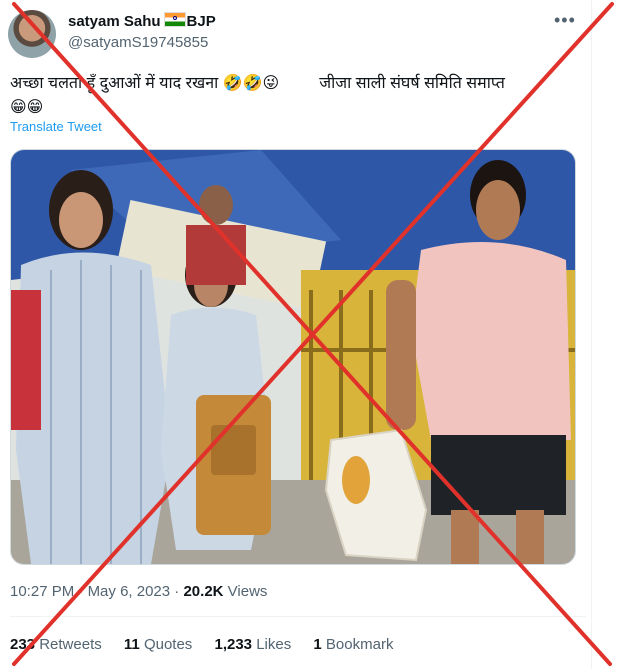 The width and height of the screenshot is (618, 669). I want to click on divider, so click(298, 616).